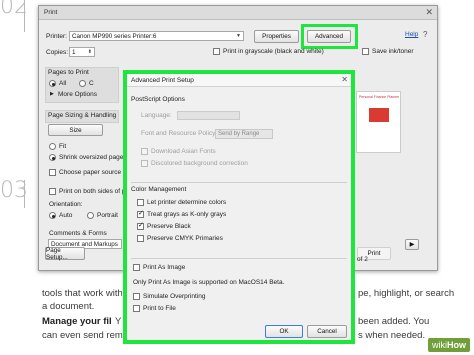 This screenshot has height=355, width=474. I want to click on orientation-label: Orientation:, so click(66, 204).